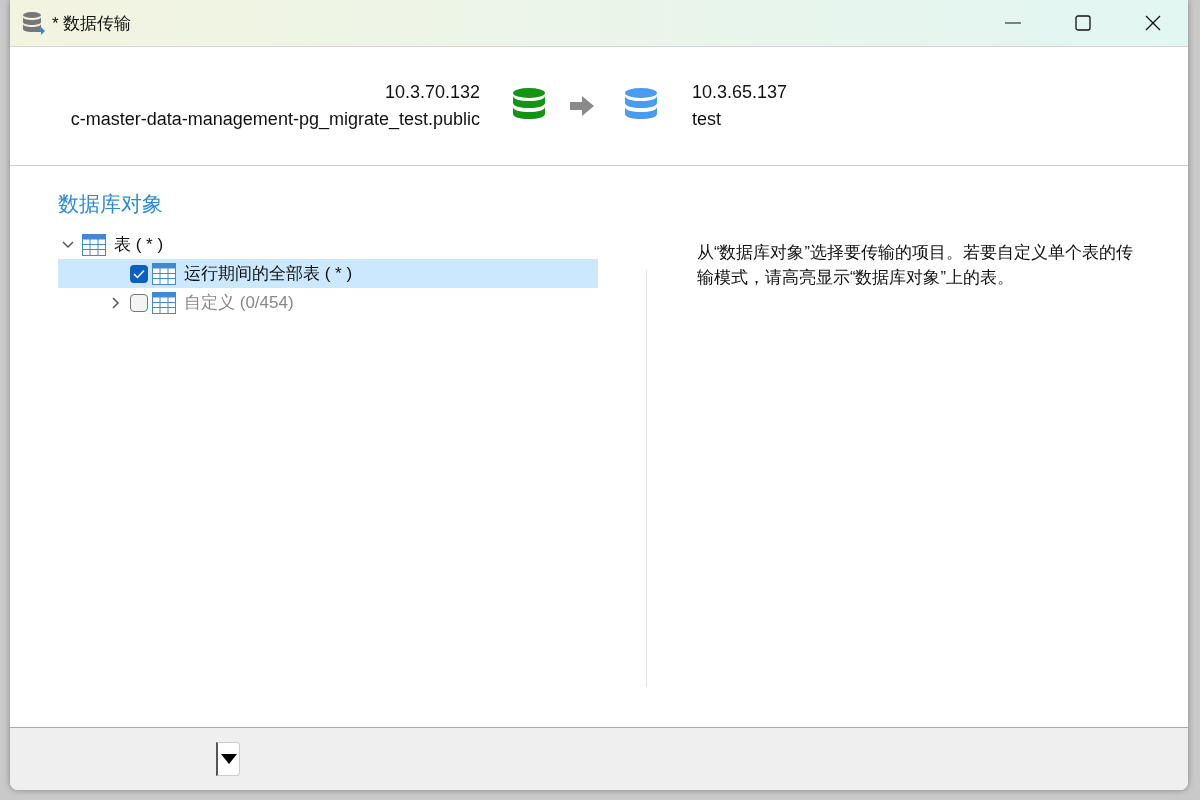 The image size is (1200, 800). I want to click on database-transfer-icon, so click(34, 23).